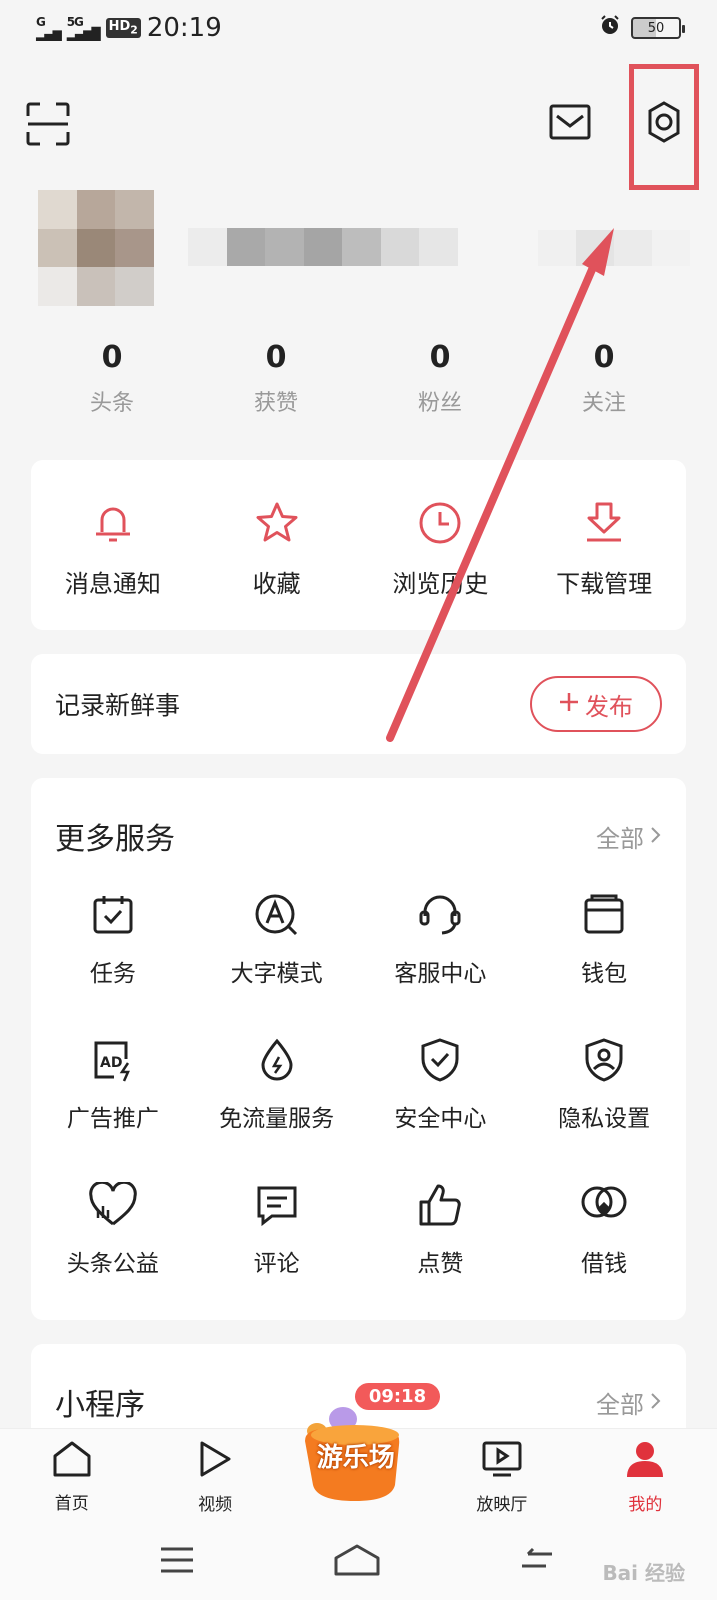  Describe the element at coordinates (358, 836) in the screenshot. I see `services-header: 更多服务 全部` at that location.